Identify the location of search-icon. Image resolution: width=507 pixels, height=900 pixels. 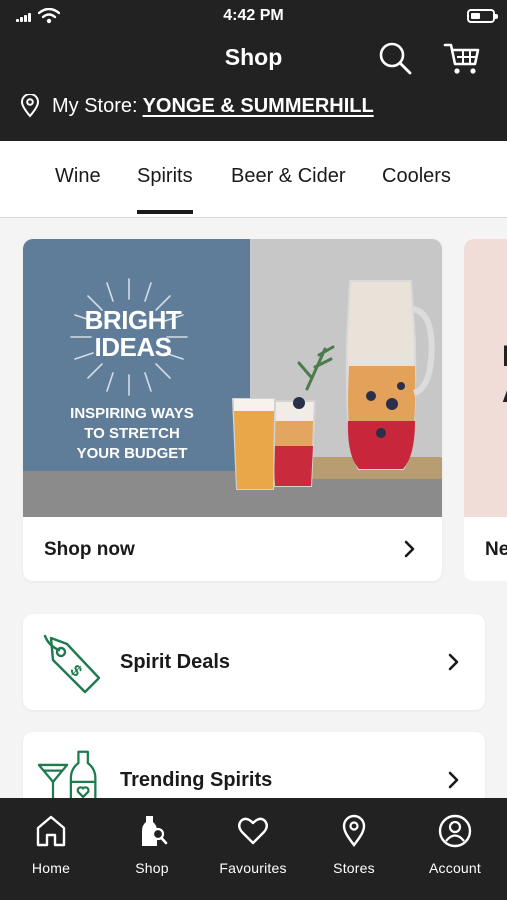
(395, 58).